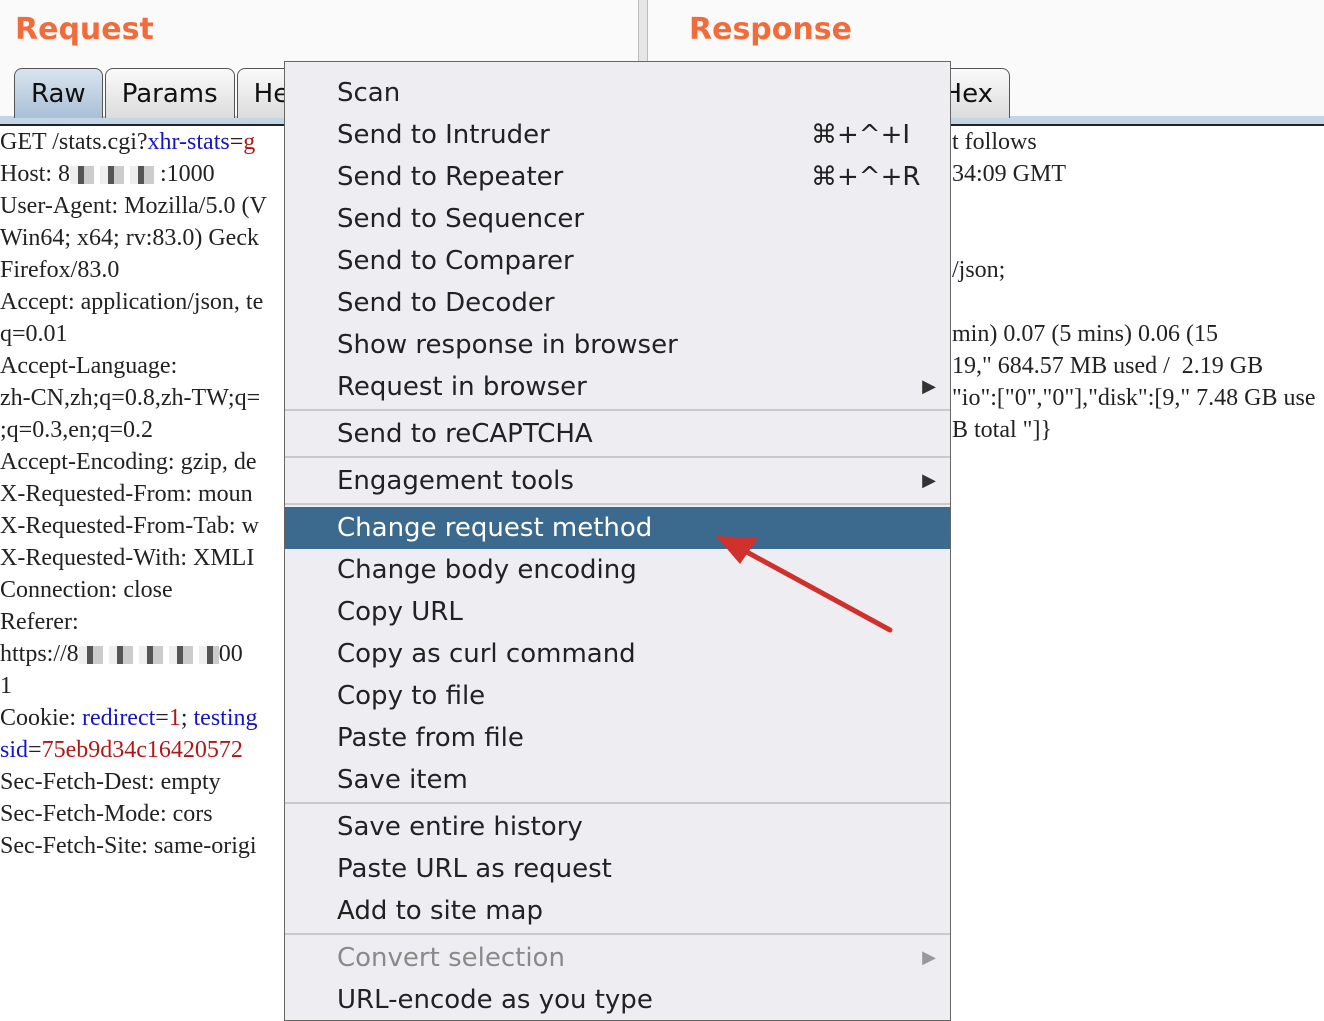 This screenshot has width=1324, height=1021. What do you see at coordinates (486, 654) in the screenshot?
I see `label: Copy as curl command` at bounding box center [486, 654].